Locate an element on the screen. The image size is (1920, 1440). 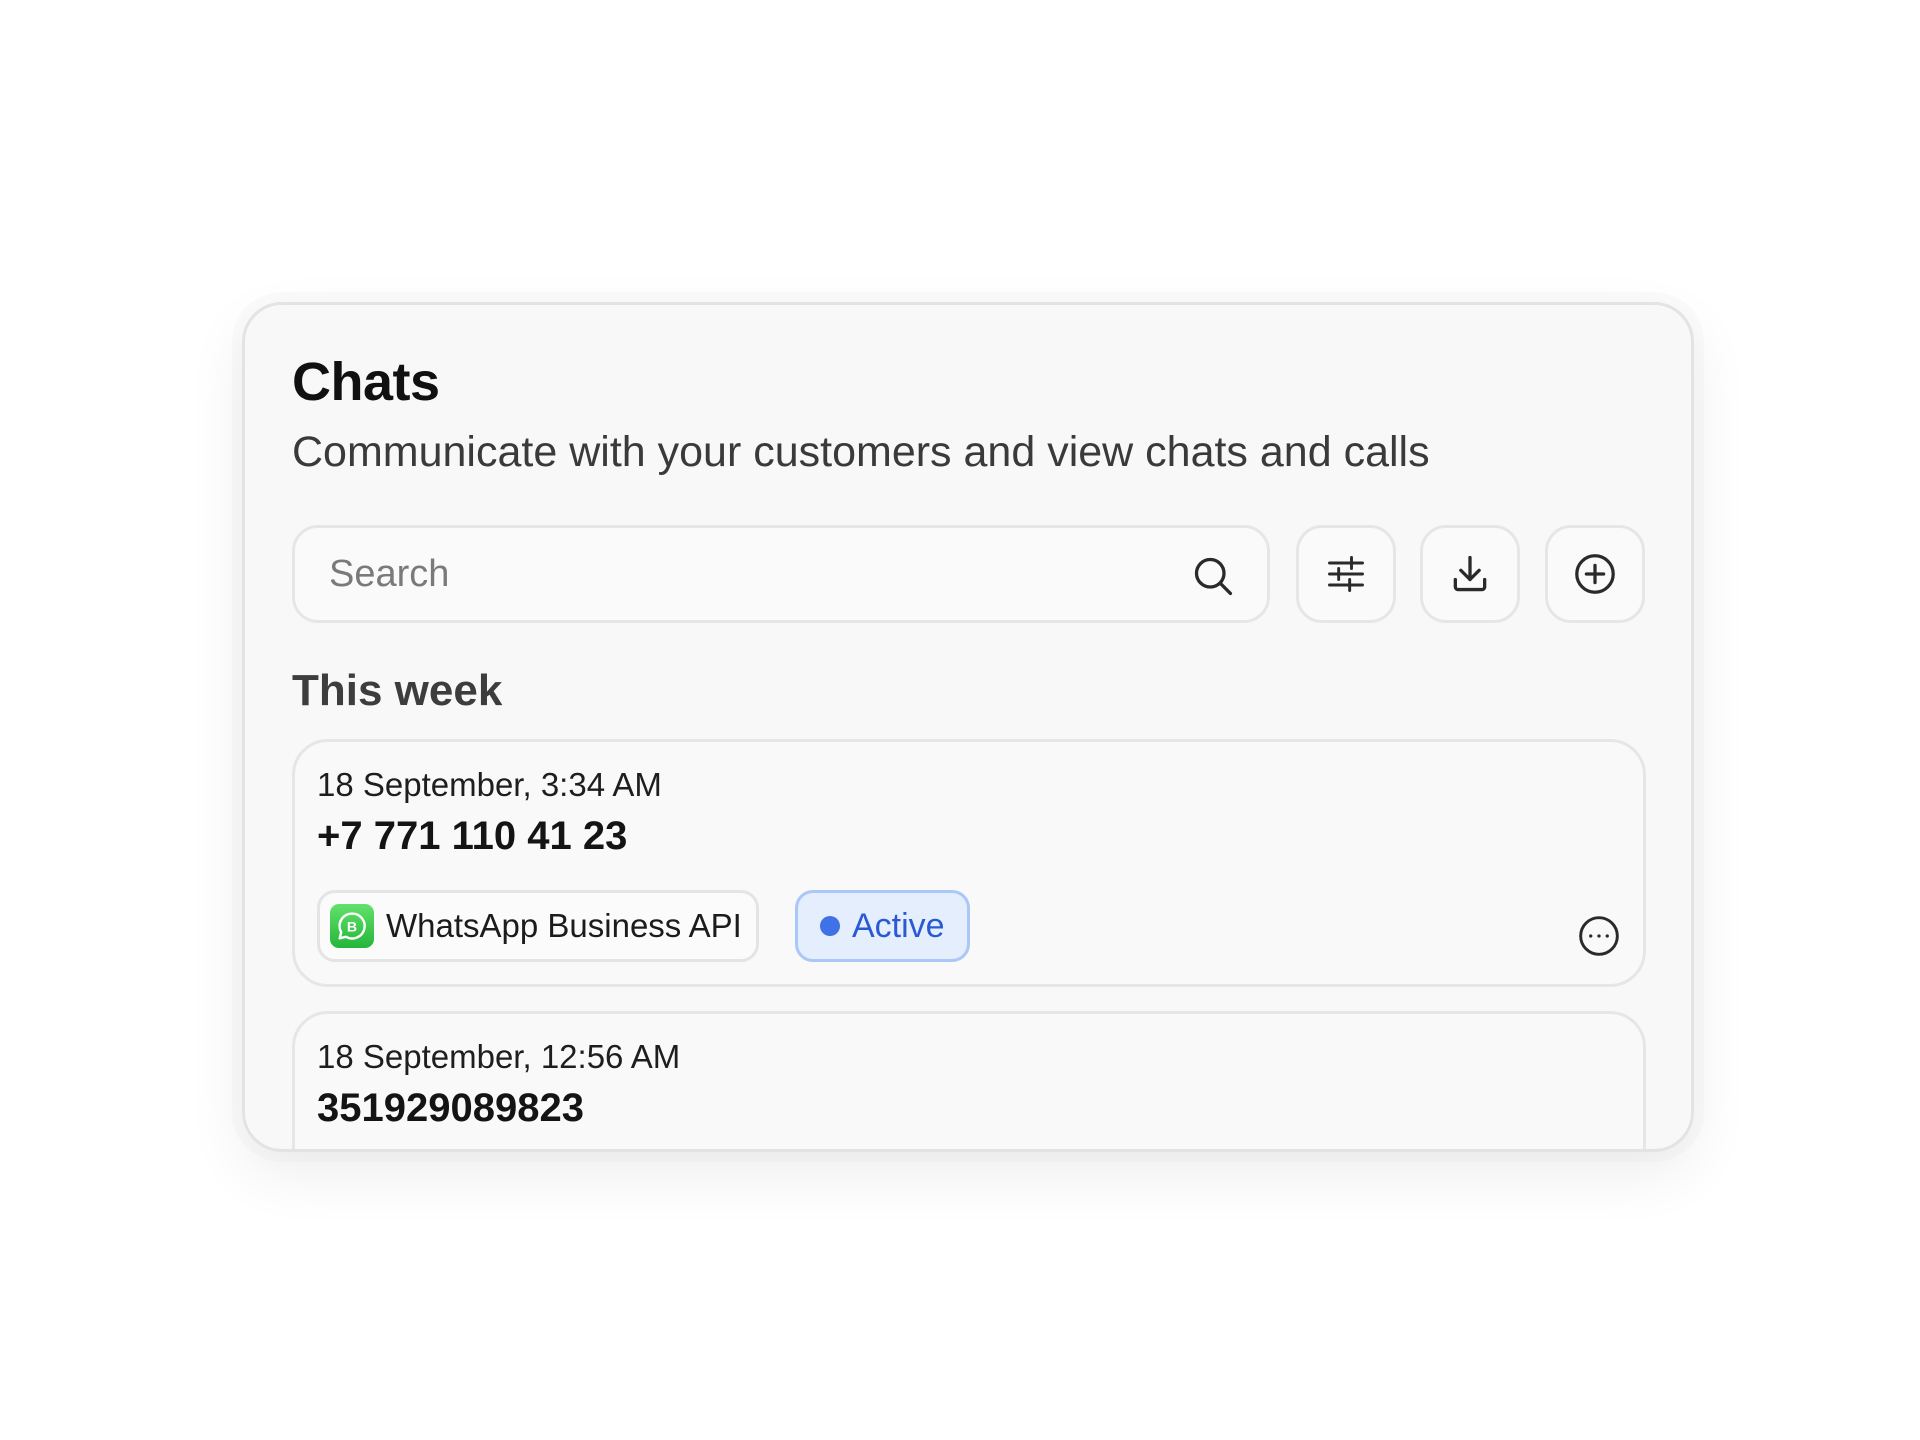
sliders-icon is located at coordinates (1346, 574).